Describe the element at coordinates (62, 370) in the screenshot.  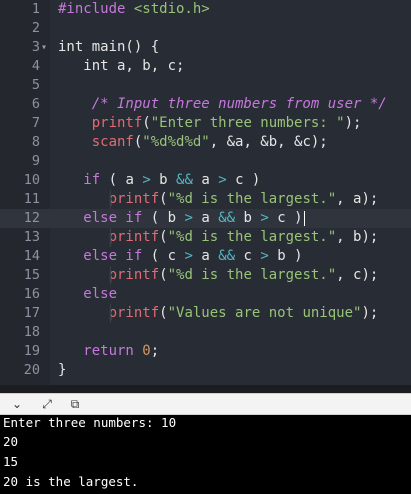
I see `code-text: }` at that location.